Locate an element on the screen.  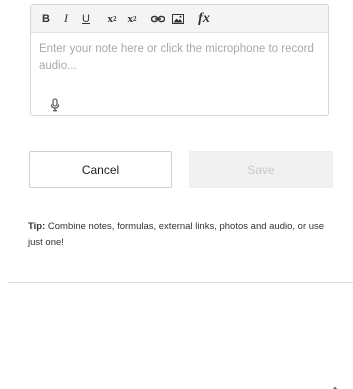
superscript-button: x2 is located at coordinates (112, 19).